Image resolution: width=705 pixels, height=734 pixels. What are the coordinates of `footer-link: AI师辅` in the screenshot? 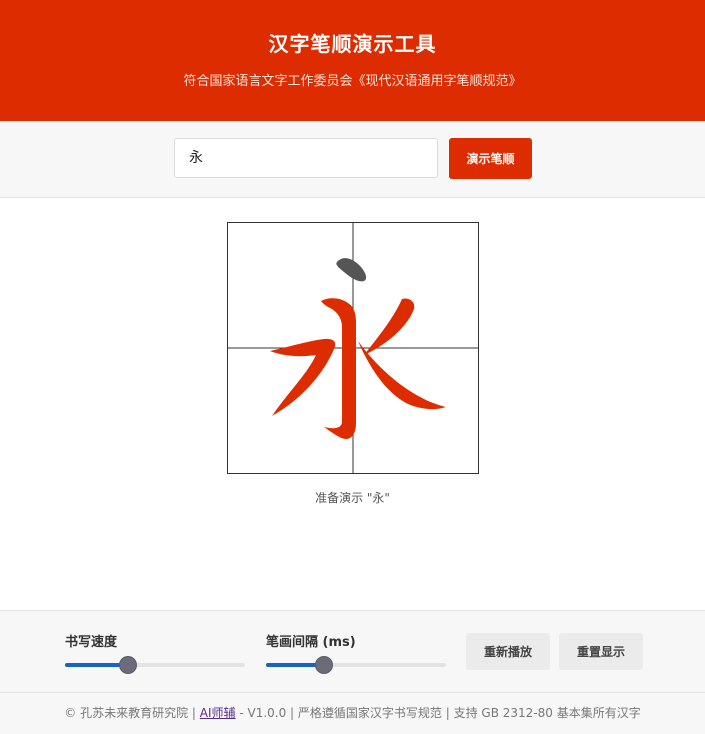 It's located at (218, 713).